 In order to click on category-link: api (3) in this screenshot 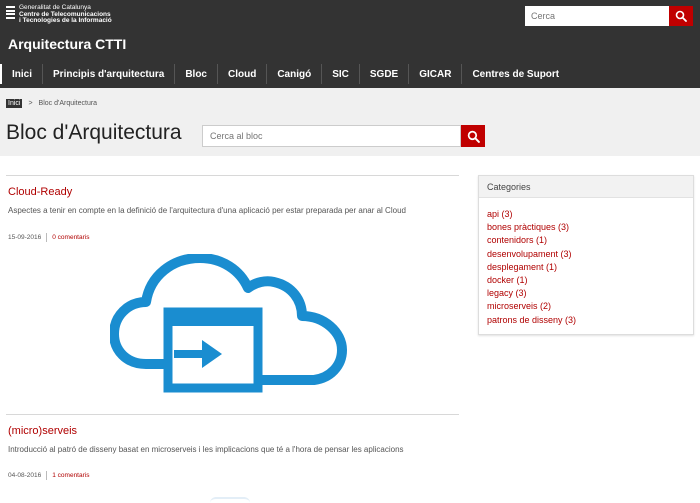, I will do `click(590, 214)`.